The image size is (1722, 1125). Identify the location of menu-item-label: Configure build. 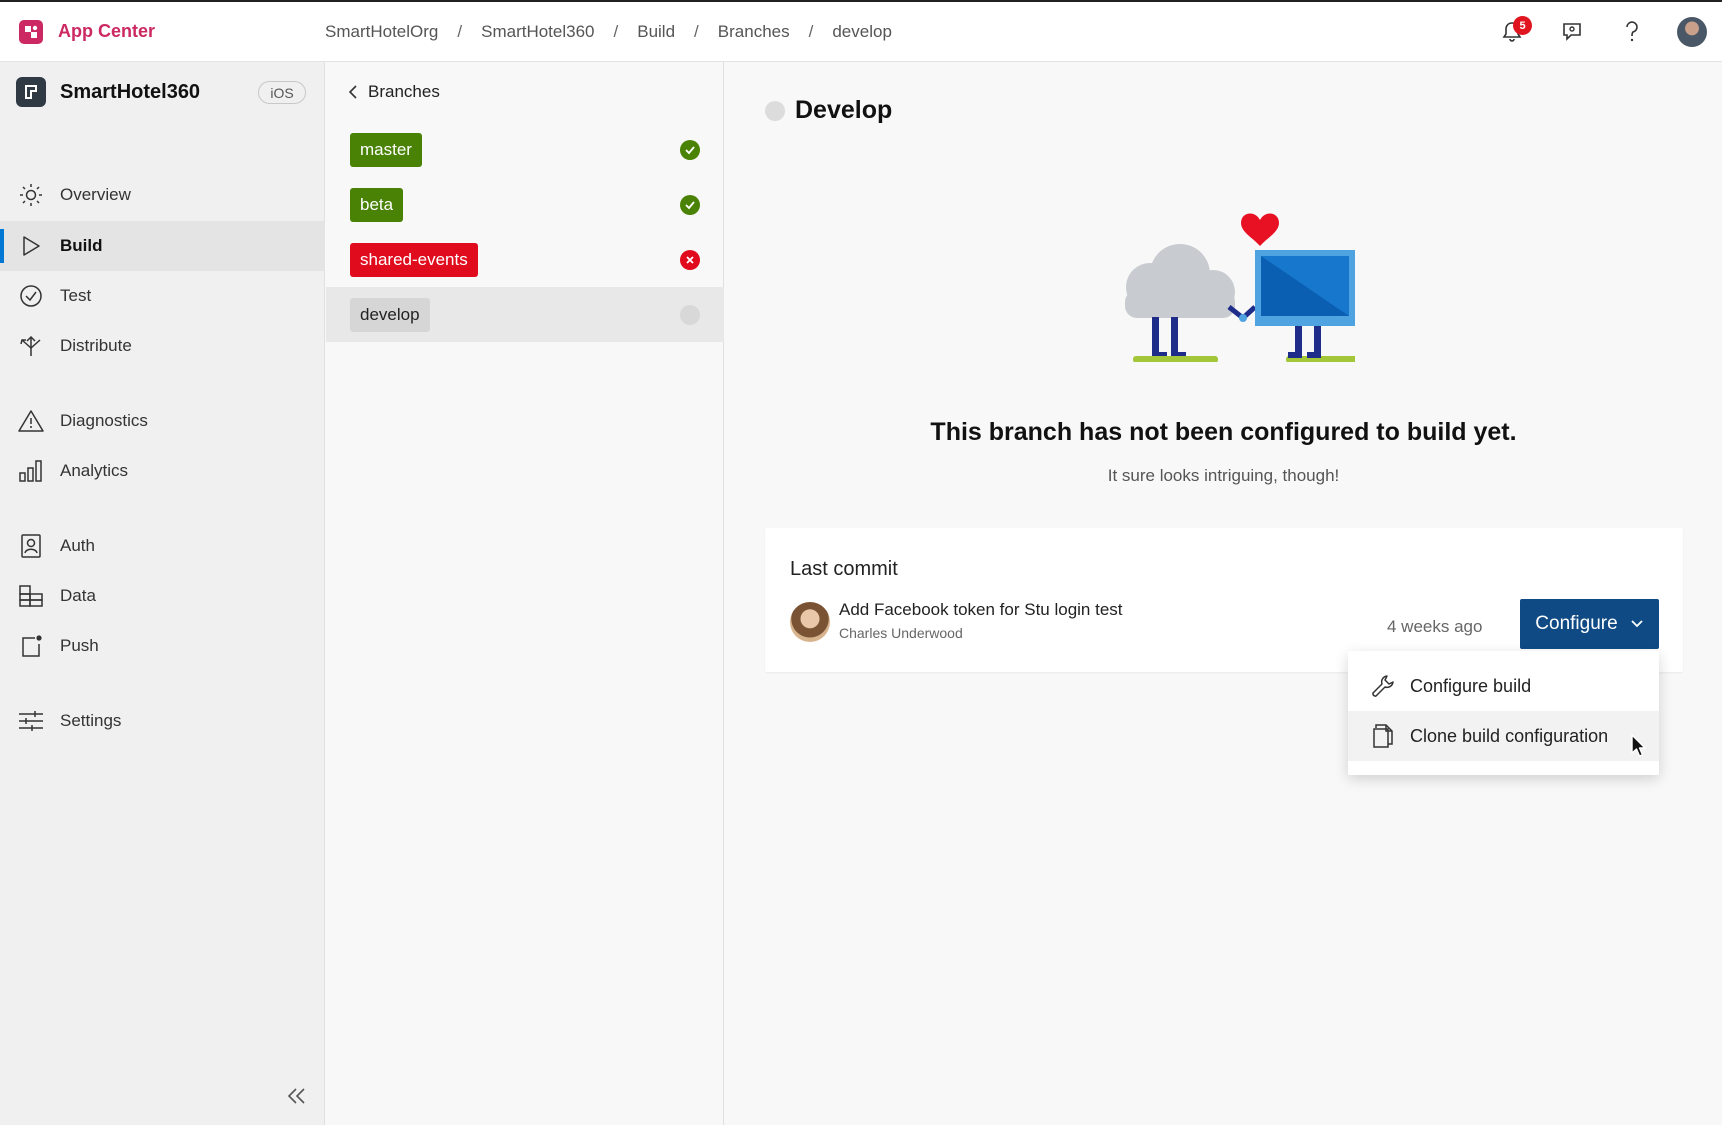
(1471, 685).